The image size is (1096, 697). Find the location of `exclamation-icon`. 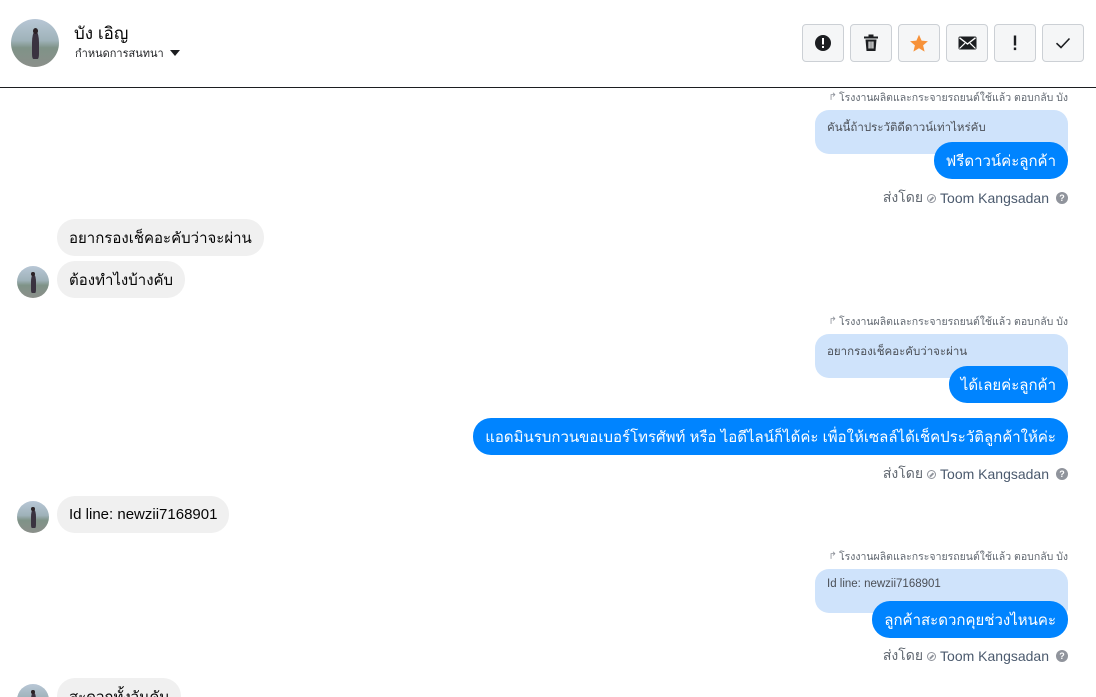

exclamation-icon is located at coordinates (1015, 43).